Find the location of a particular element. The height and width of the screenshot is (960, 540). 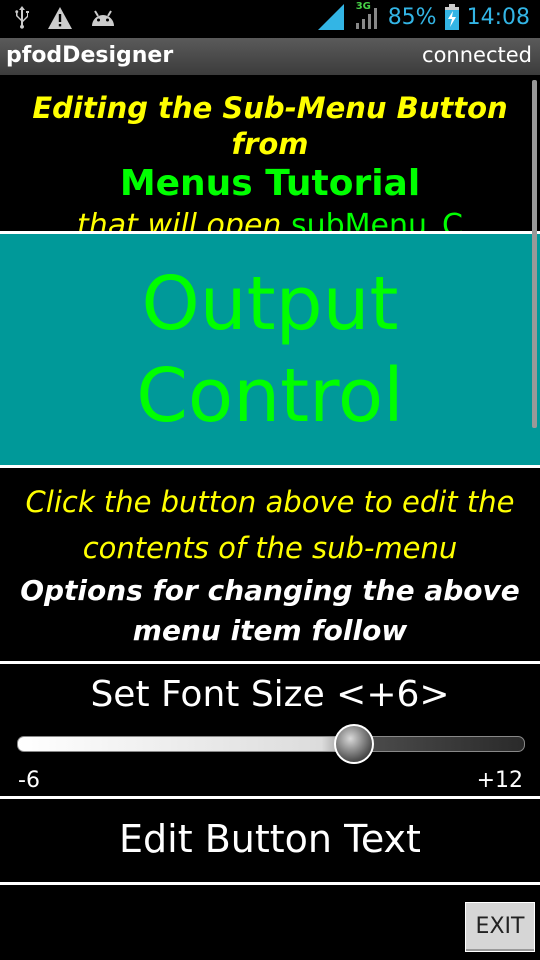

submenu-button-line-2: Control is located at coordinates (270, 396).